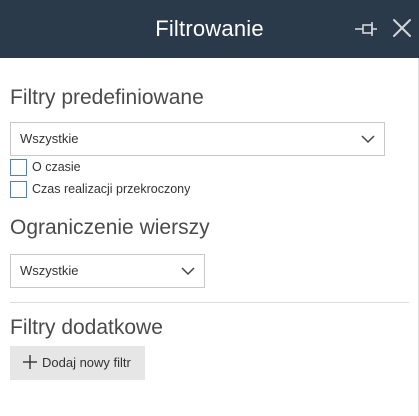  I want to click on predefined-filters-title: Filtry predefiniowane, so click(107, 97).